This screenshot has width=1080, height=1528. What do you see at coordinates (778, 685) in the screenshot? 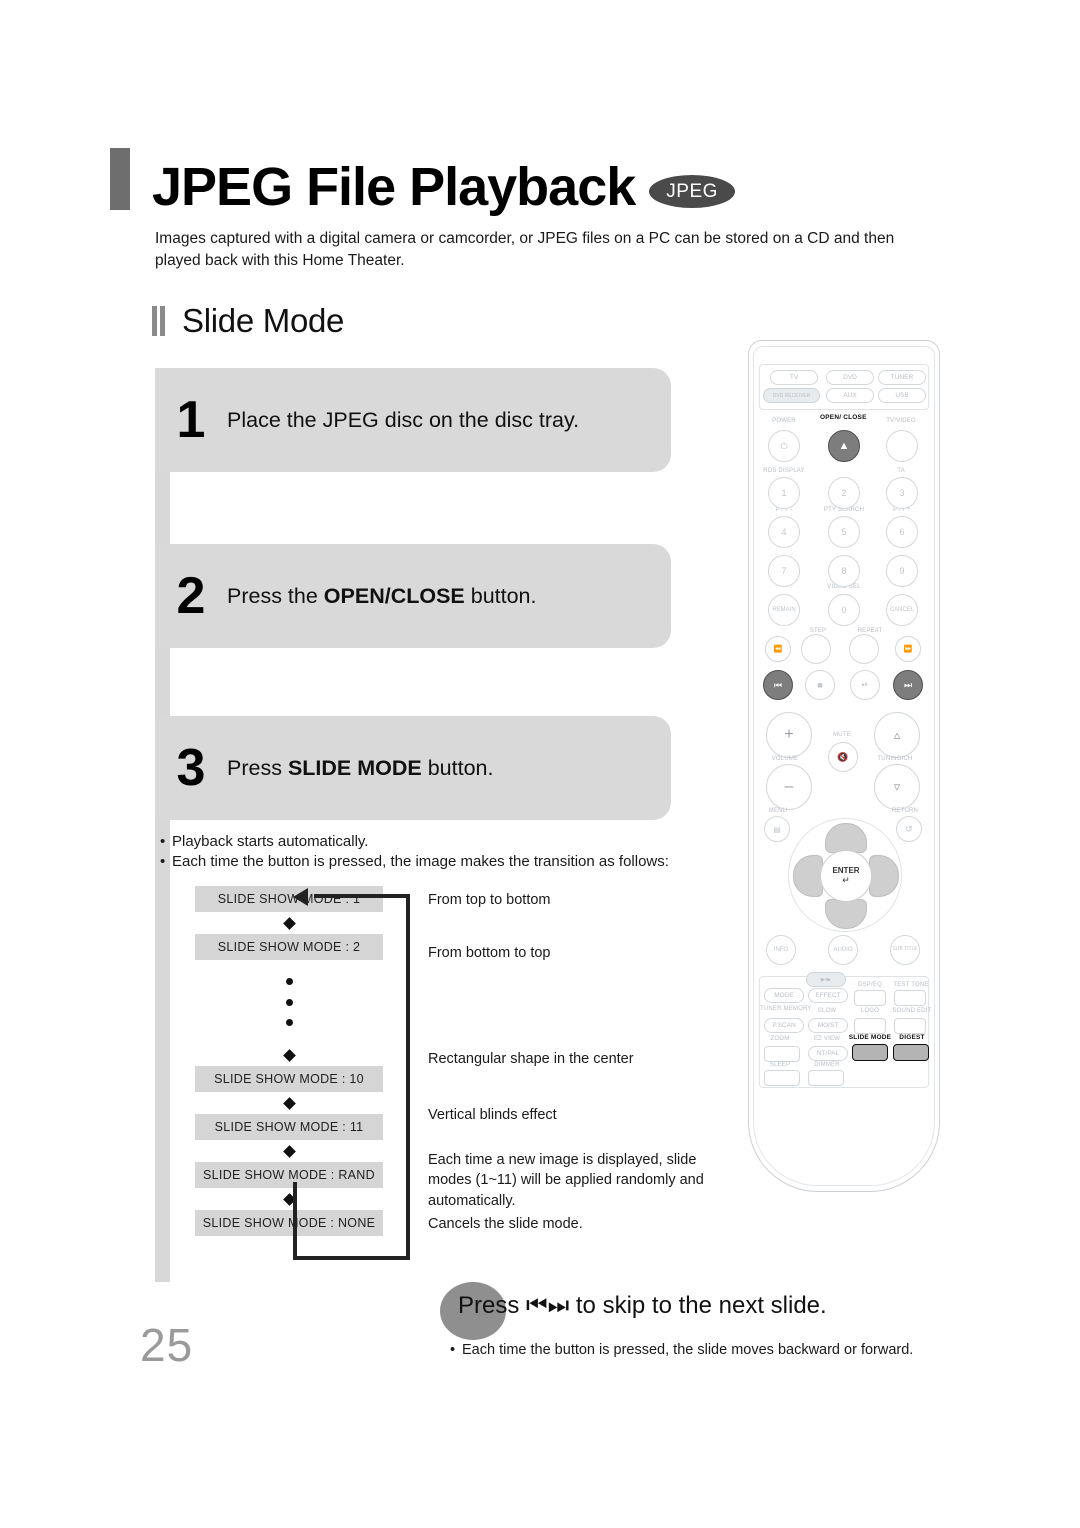
I see `remote-button-skip-back: ⏮` at bounding box center [778, 685].